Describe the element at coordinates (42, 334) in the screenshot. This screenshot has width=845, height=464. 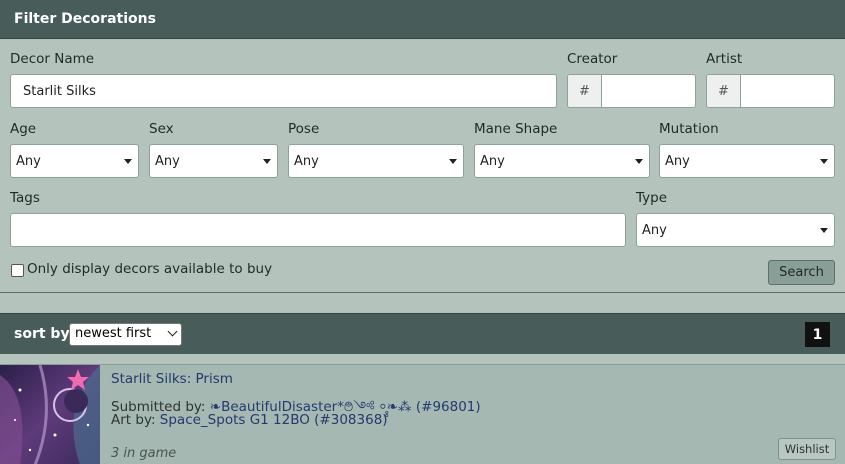
I see `sort-label: sort by` at that location.